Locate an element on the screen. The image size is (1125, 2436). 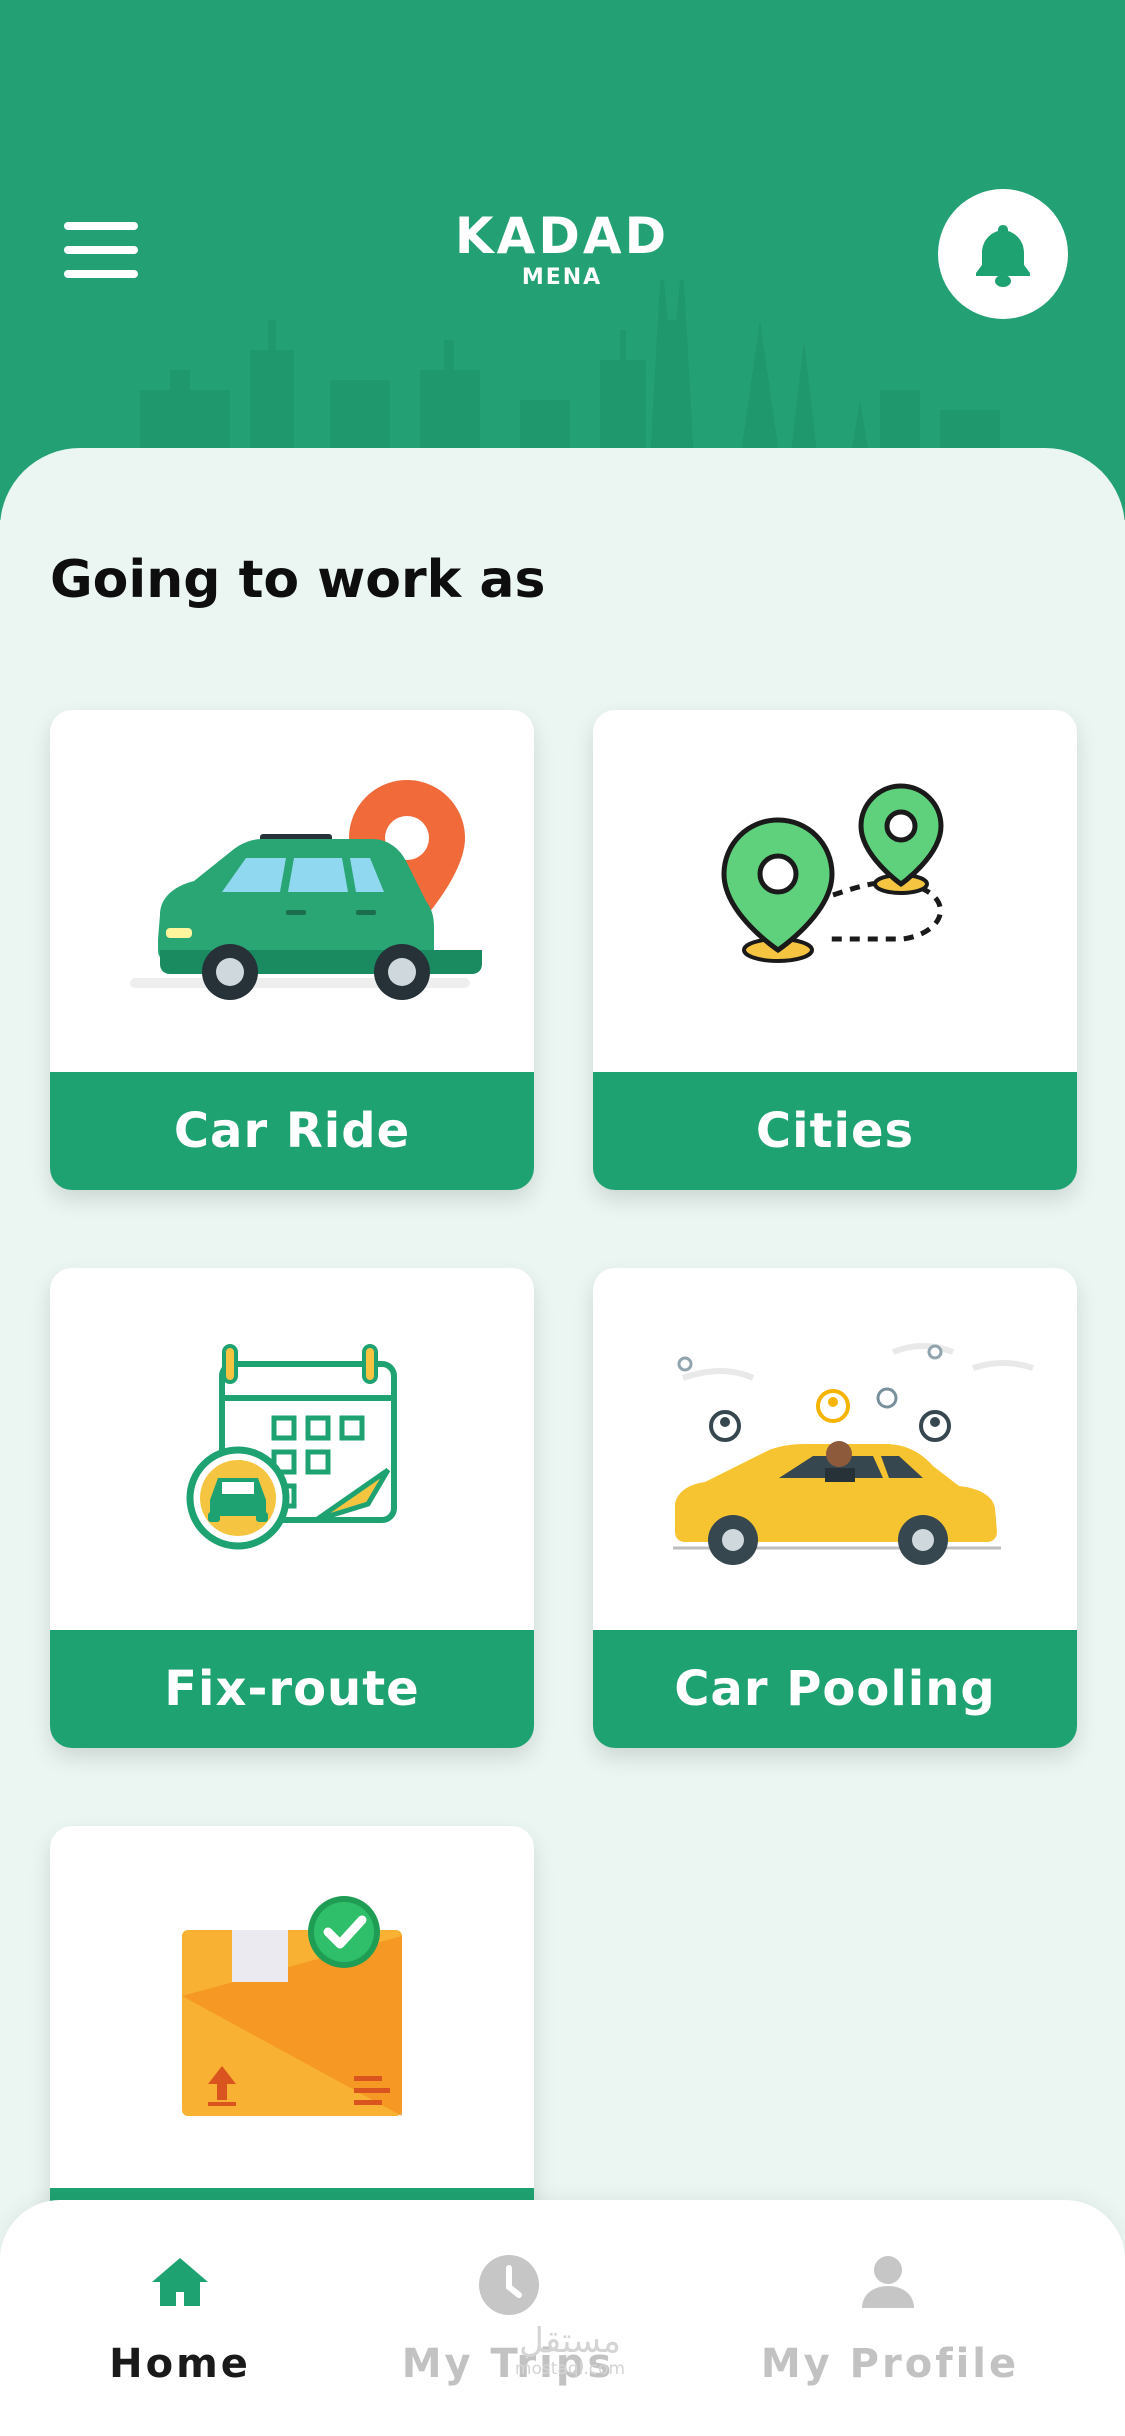
brand-logo: KADAD MENA is located at coordinates (562, 250).